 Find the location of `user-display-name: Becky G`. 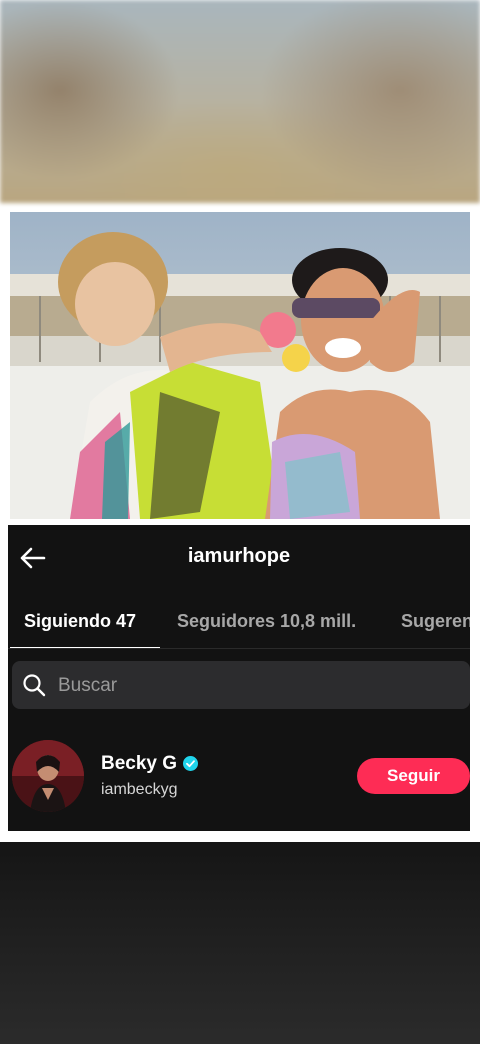

user-display-name: Becky G is located at coordinates (139, 764).